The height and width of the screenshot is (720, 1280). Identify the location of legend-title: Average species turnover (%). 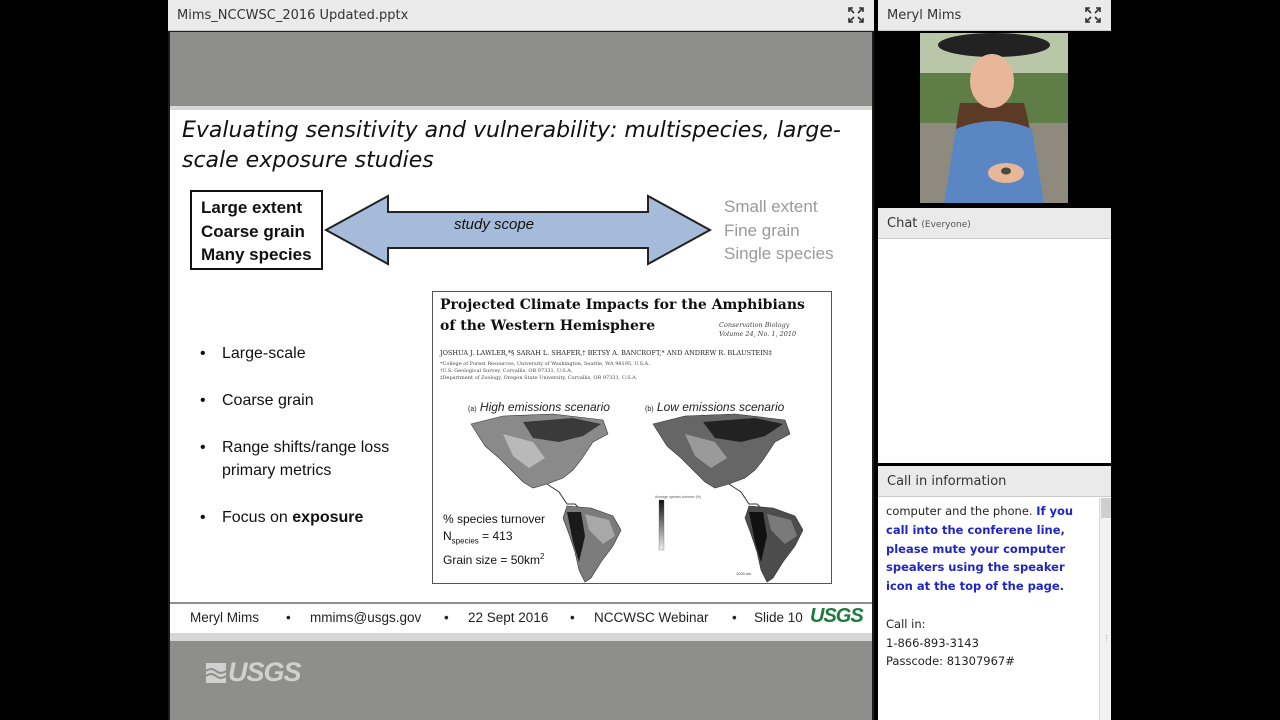
(678, 497).